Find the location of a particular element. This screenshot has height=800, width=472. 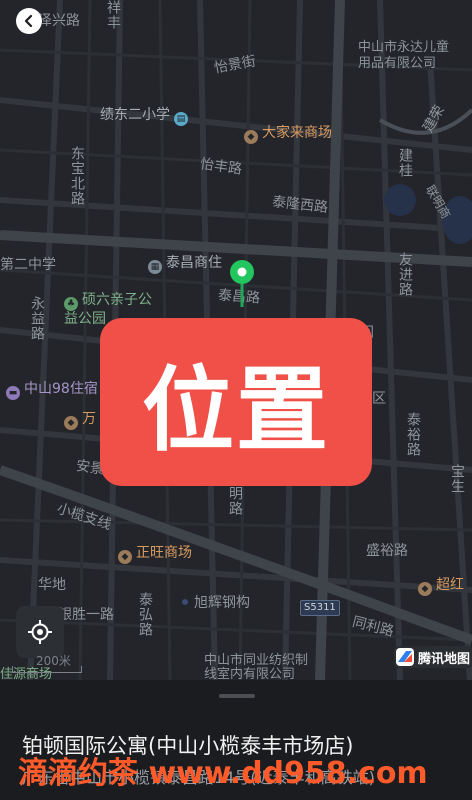

map-label: 友进路 is located at coordinates (405, 274).